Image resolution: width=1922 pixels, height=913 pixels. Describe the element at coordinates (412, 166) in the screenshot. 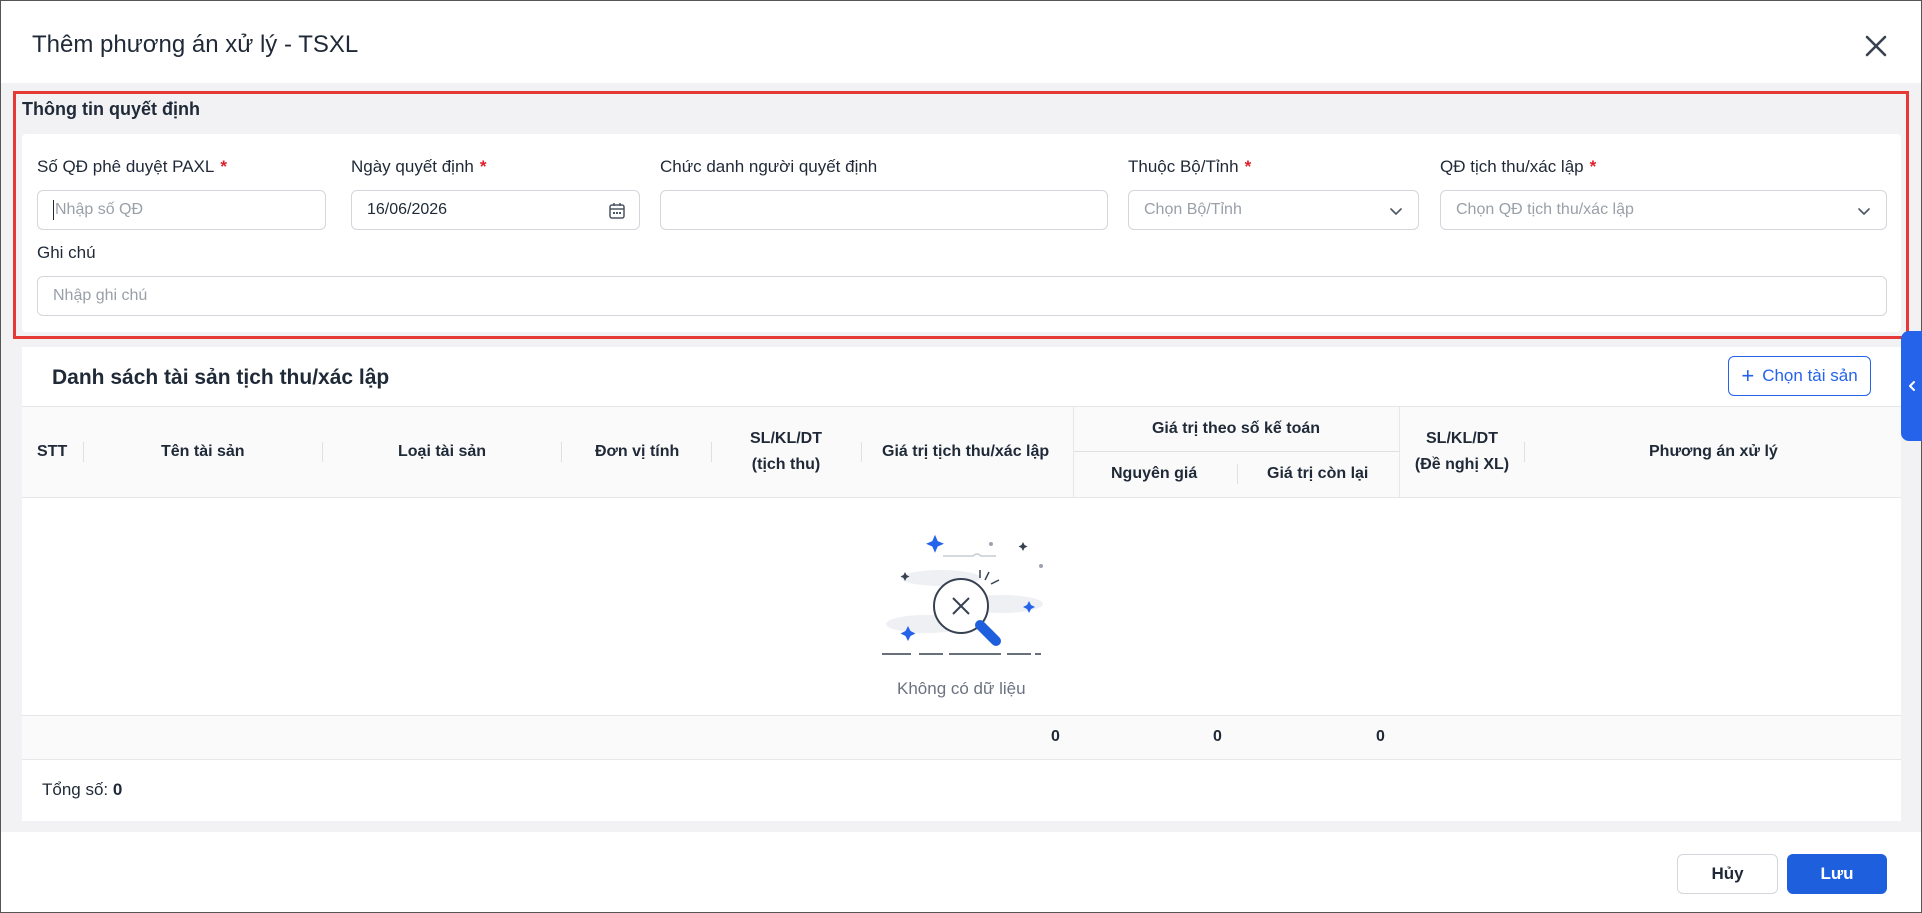

I see `ngay-qd-label-text: Ngày quyết định` at that location.